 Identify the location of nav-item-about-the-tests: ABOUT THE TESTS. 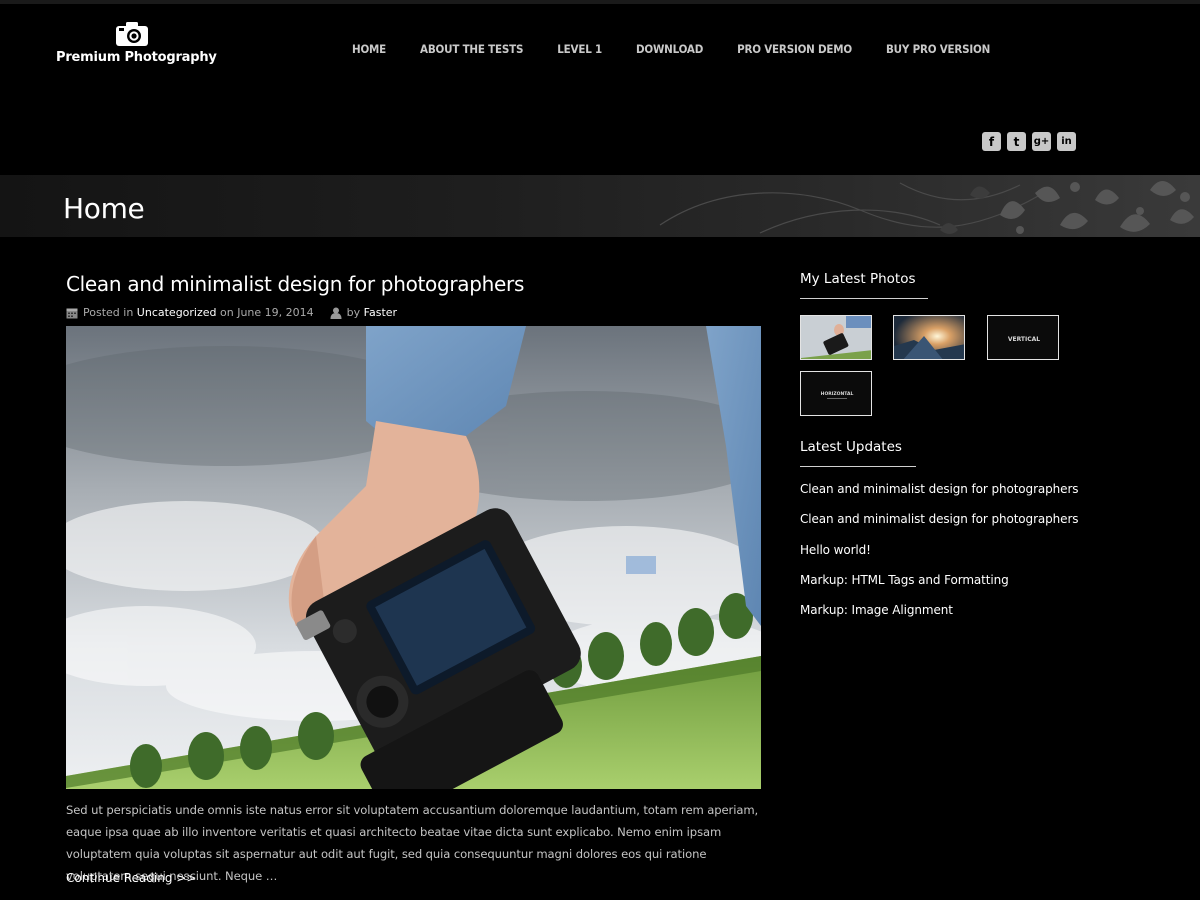
(471, 49).